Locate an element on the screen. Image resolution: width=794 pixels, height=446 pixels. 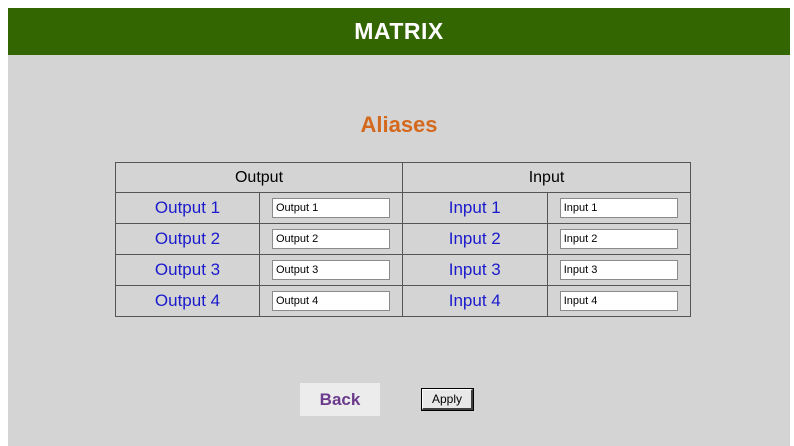
table-row: Output 2 Input 2 is located at coordinates (403, 239).